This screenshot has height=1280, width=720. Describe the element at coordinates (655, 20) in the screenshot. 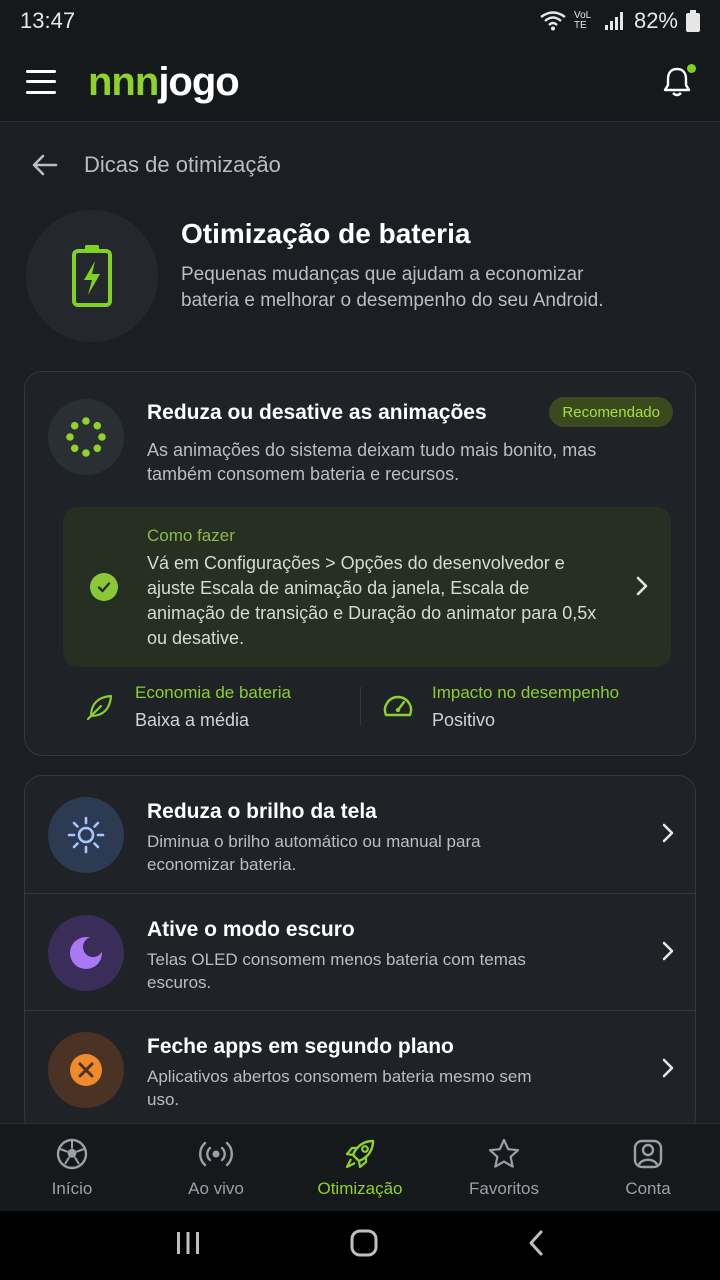

I see `battery-percent: 82%` at that location.